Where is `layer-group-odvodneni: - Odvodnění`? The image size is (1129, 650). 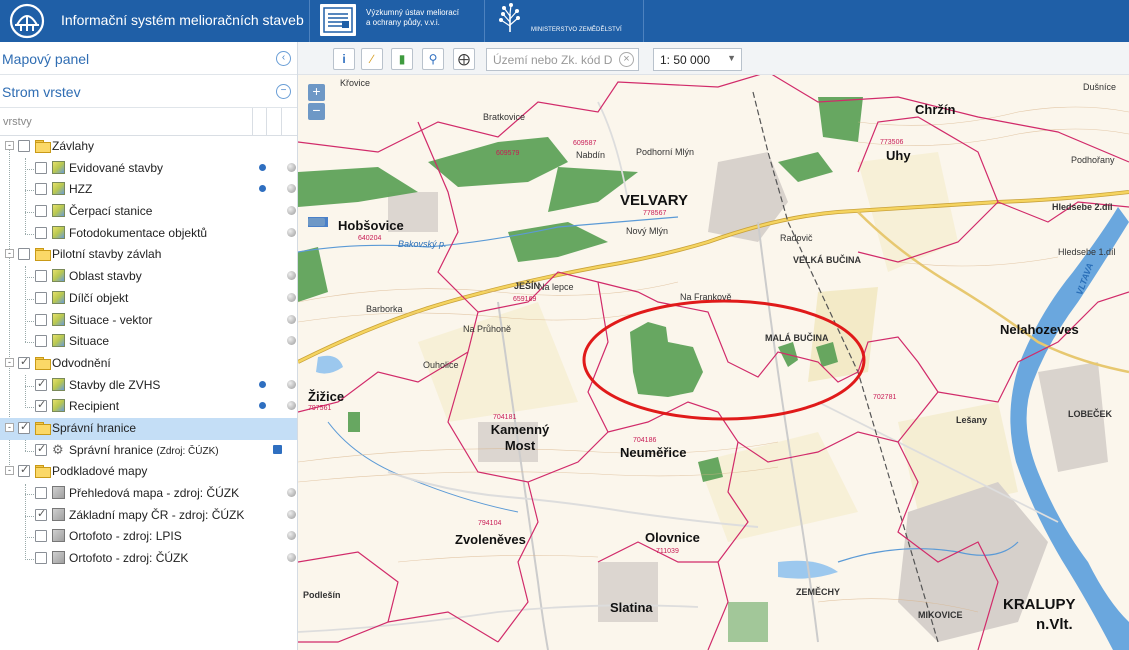 layer-group-odvodneni: - Odvodnění is located at coordinates (148, 364).